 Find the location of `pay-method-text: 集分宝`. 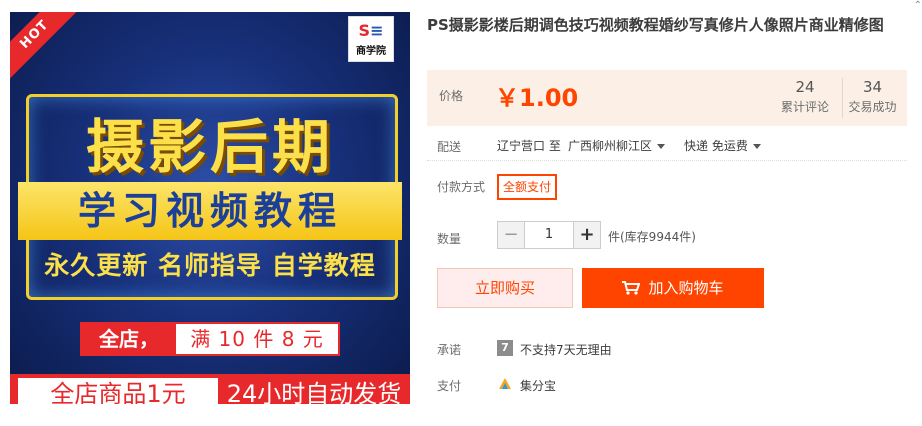

pay-method-text: 集分宝 is located at coordinates (538, 385).